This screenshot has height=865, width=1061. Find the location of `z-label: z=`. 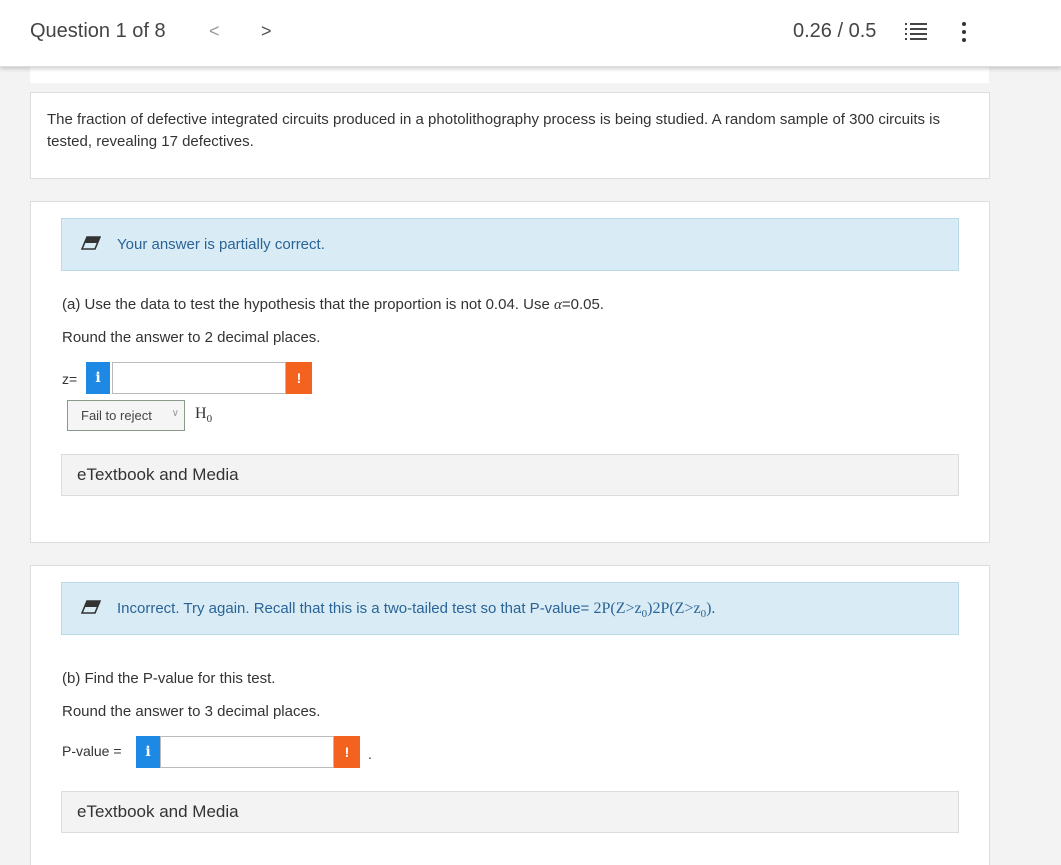

z-label: z= is located at coordinates (70, 379).